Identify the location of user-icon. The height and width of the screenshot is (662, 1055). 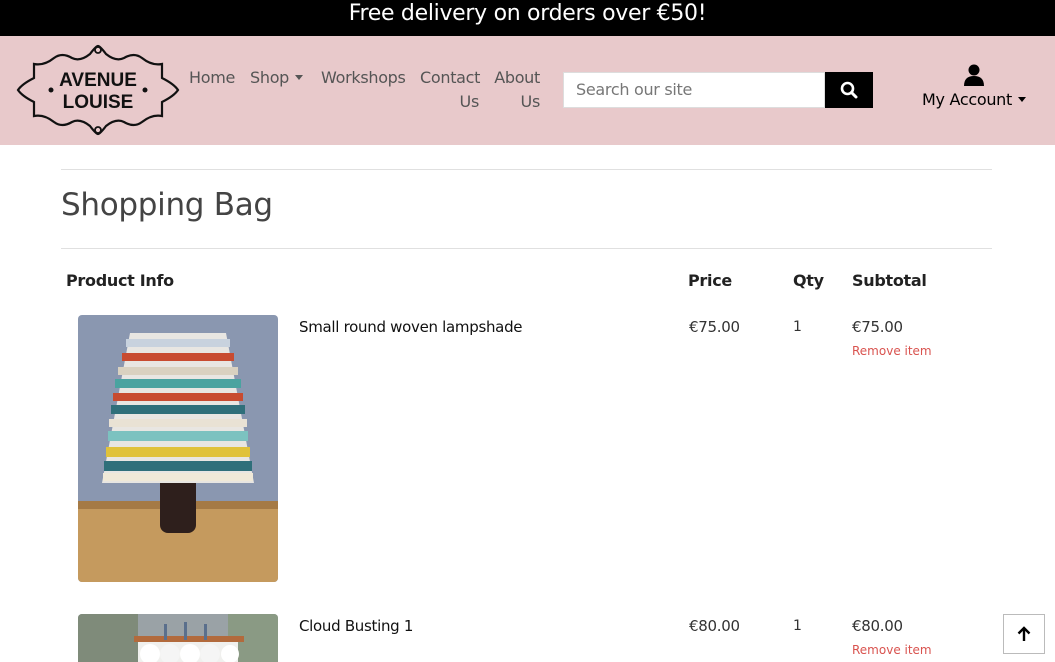
(974, 75).